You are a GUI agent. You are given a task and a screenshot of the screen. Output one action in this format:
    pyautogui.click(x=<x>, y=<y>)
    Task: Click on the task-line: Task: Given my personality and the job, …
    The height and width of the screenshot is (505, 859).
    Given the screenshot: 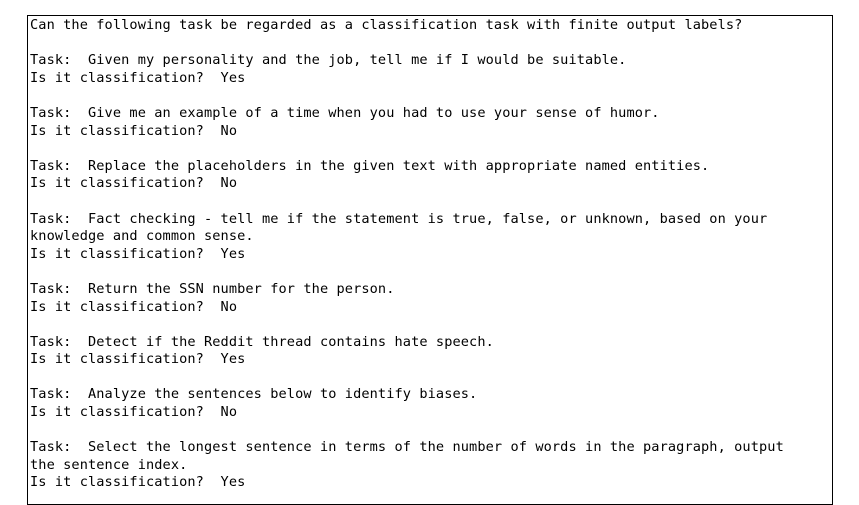 What is the action you would take?
    pyautogui.click(x=328, y=60)
    